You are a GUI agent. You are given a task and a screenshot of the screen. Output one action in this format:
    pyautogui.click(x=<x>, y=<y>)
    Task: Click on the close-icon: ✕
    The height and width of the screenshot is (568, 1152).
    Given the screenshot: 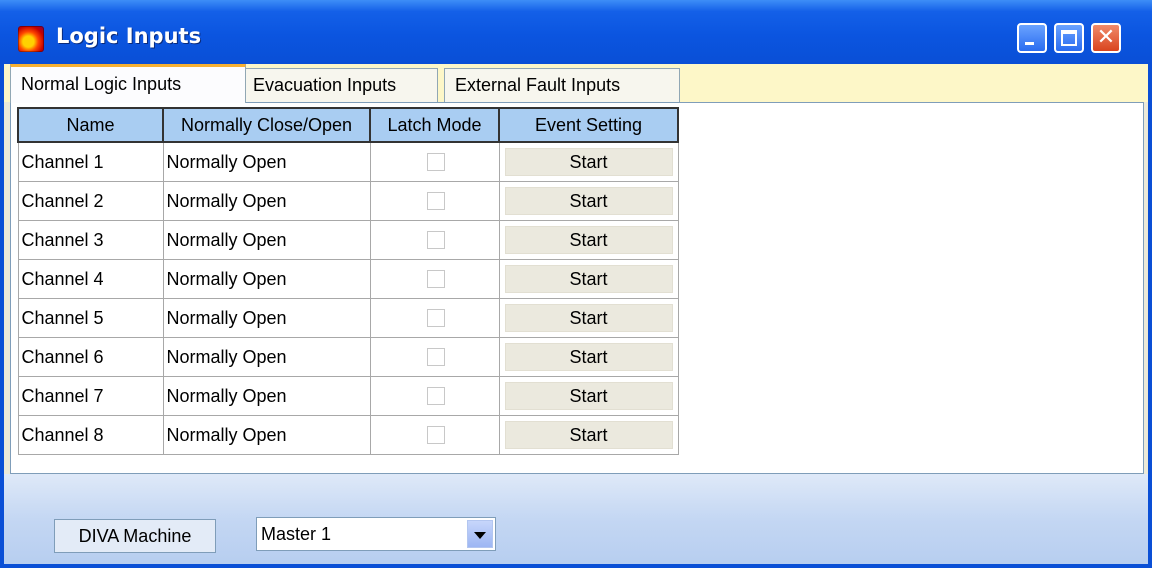 What is the action you would take?
    pyautogui.click(x=1106, y=37)
    